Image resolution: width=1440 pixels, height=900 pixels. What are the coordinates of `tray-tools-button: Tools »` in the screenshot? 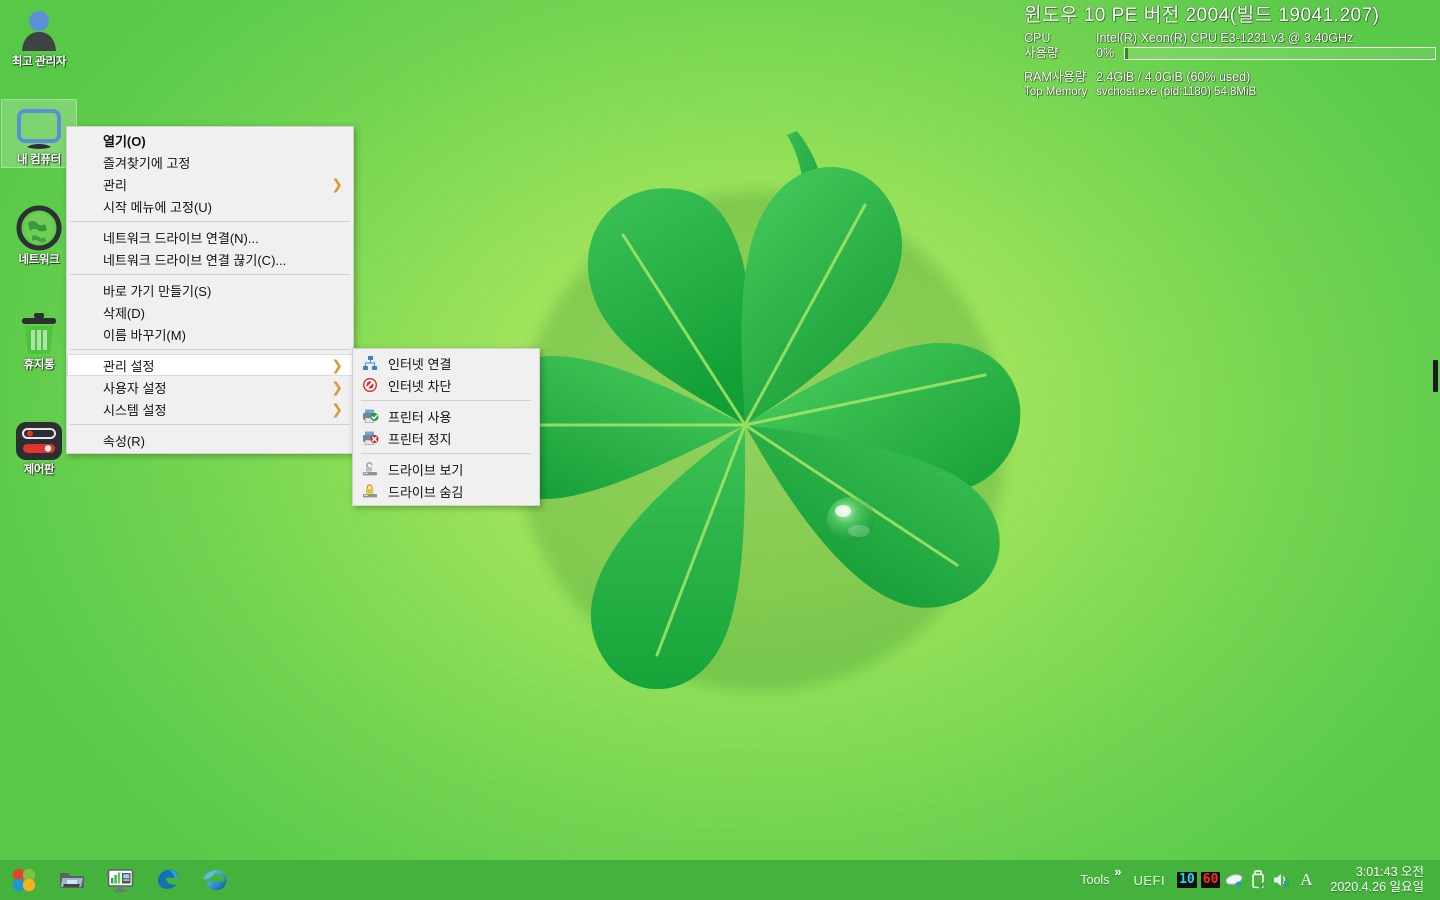 It's located at (1098, 875).